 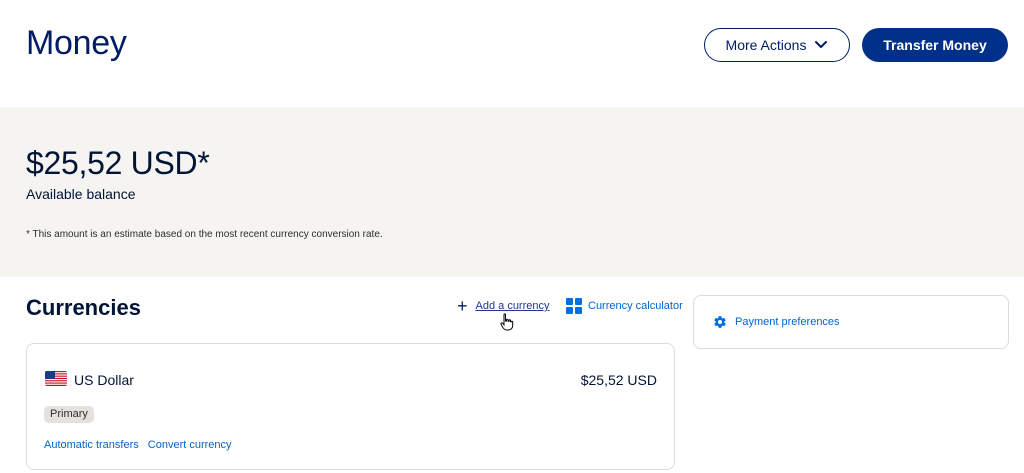 I want to click on hand-cursor-icon, so click(x=507, y=322).